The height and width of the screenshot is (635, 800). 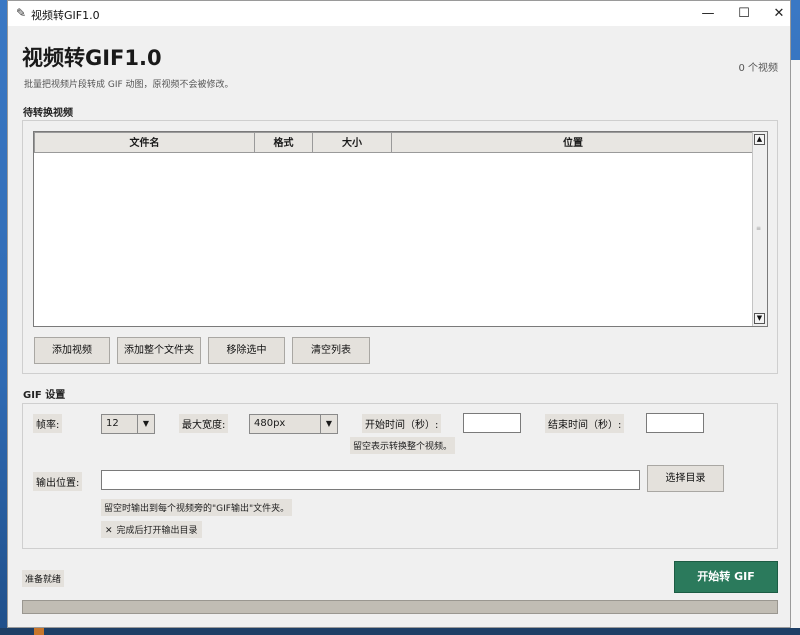 I want to click on taskbar-app-icon, so click(x=39, y=631).